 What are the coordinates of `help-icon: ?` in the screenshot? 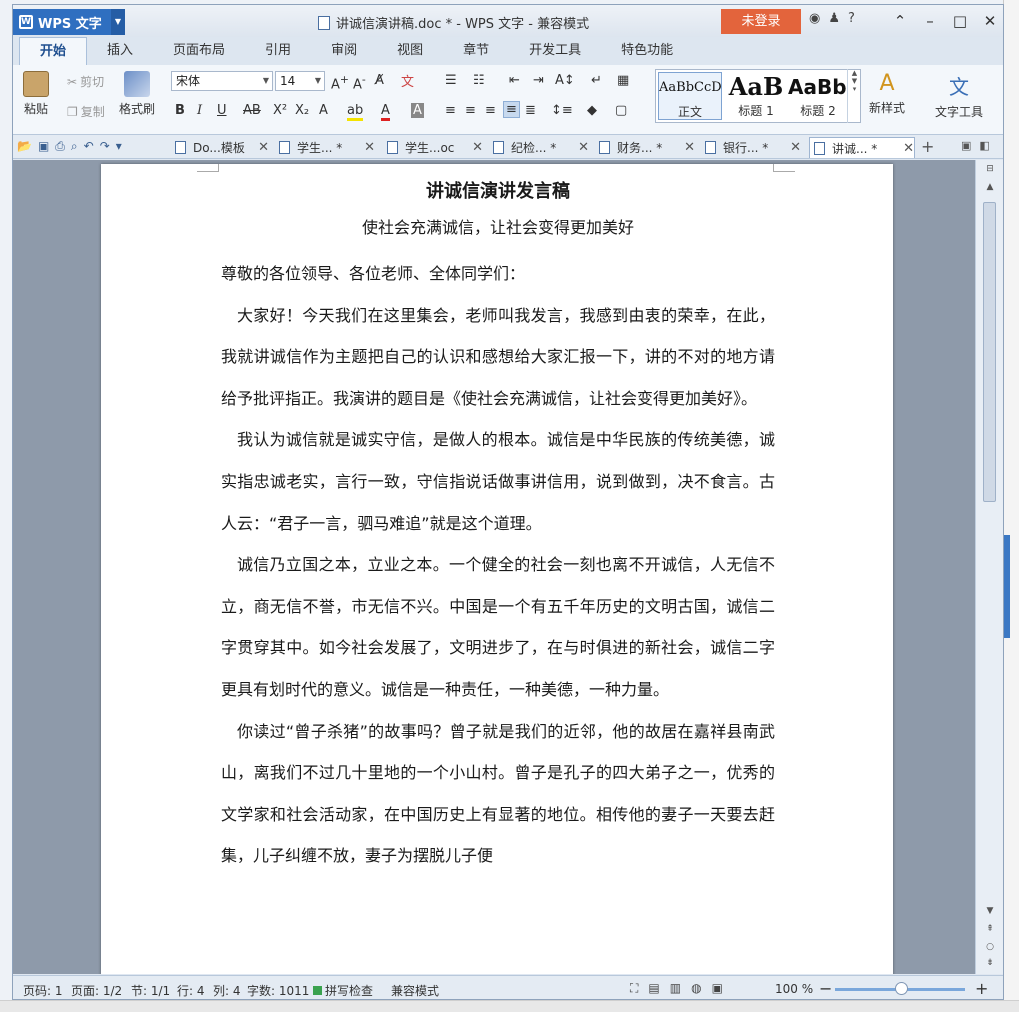 It's located at (851, 18).